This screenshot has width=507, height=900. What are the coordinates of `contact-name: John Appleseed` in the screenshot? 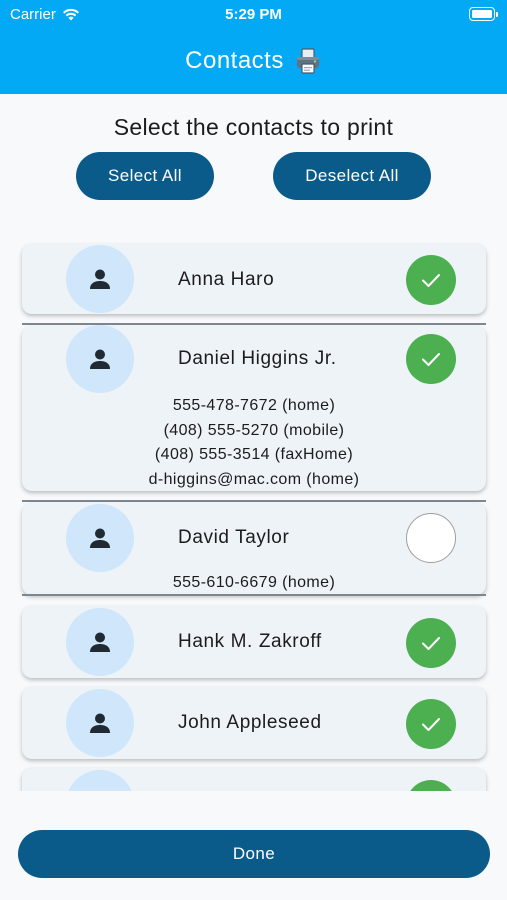 It's located at (250, 722).